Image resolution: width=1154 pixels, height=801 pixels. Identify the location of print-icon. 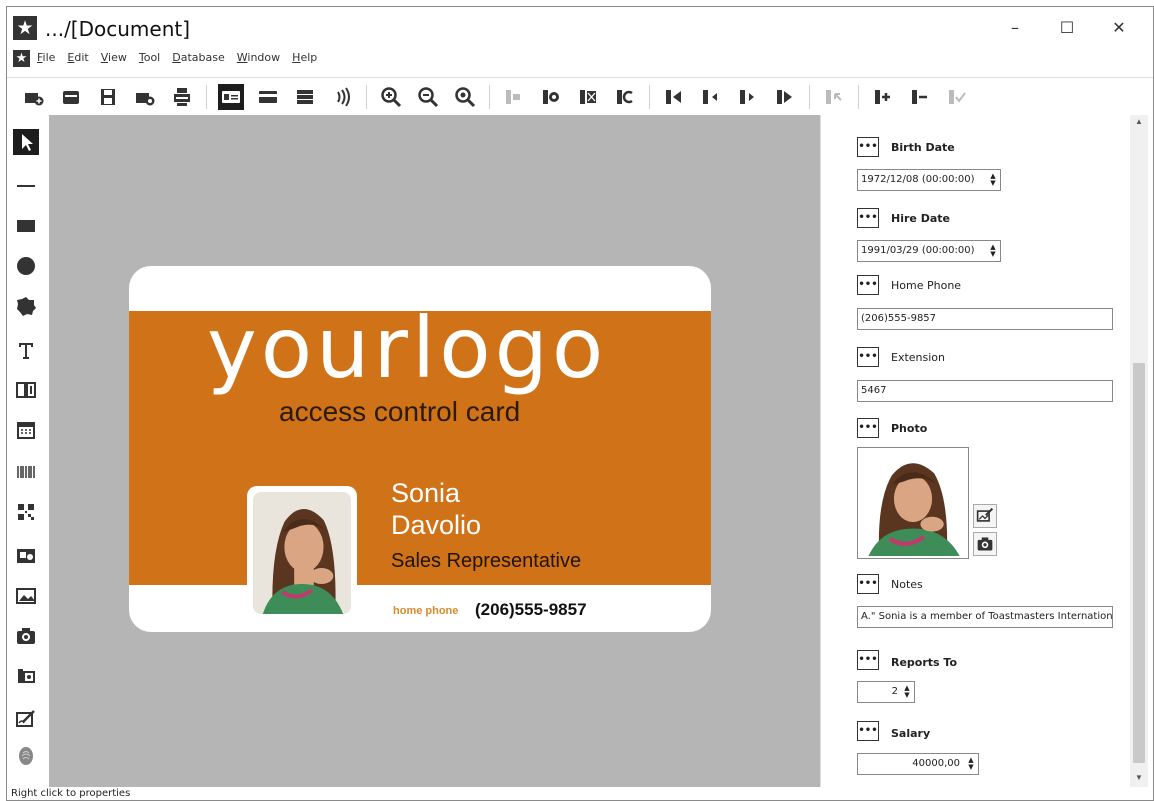
(182, 97).